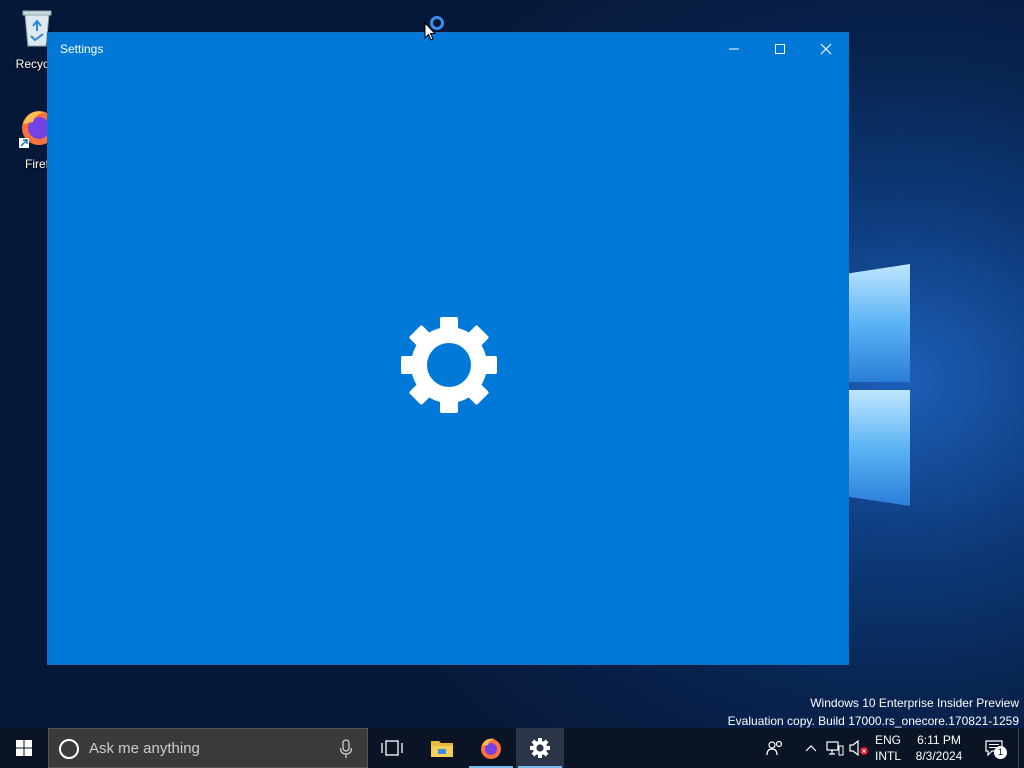 The image size is (1024, 768). Describe the element at coordinates (939, 740) in the screenshot. I see `clock-time: 6:11 PM` at that location.